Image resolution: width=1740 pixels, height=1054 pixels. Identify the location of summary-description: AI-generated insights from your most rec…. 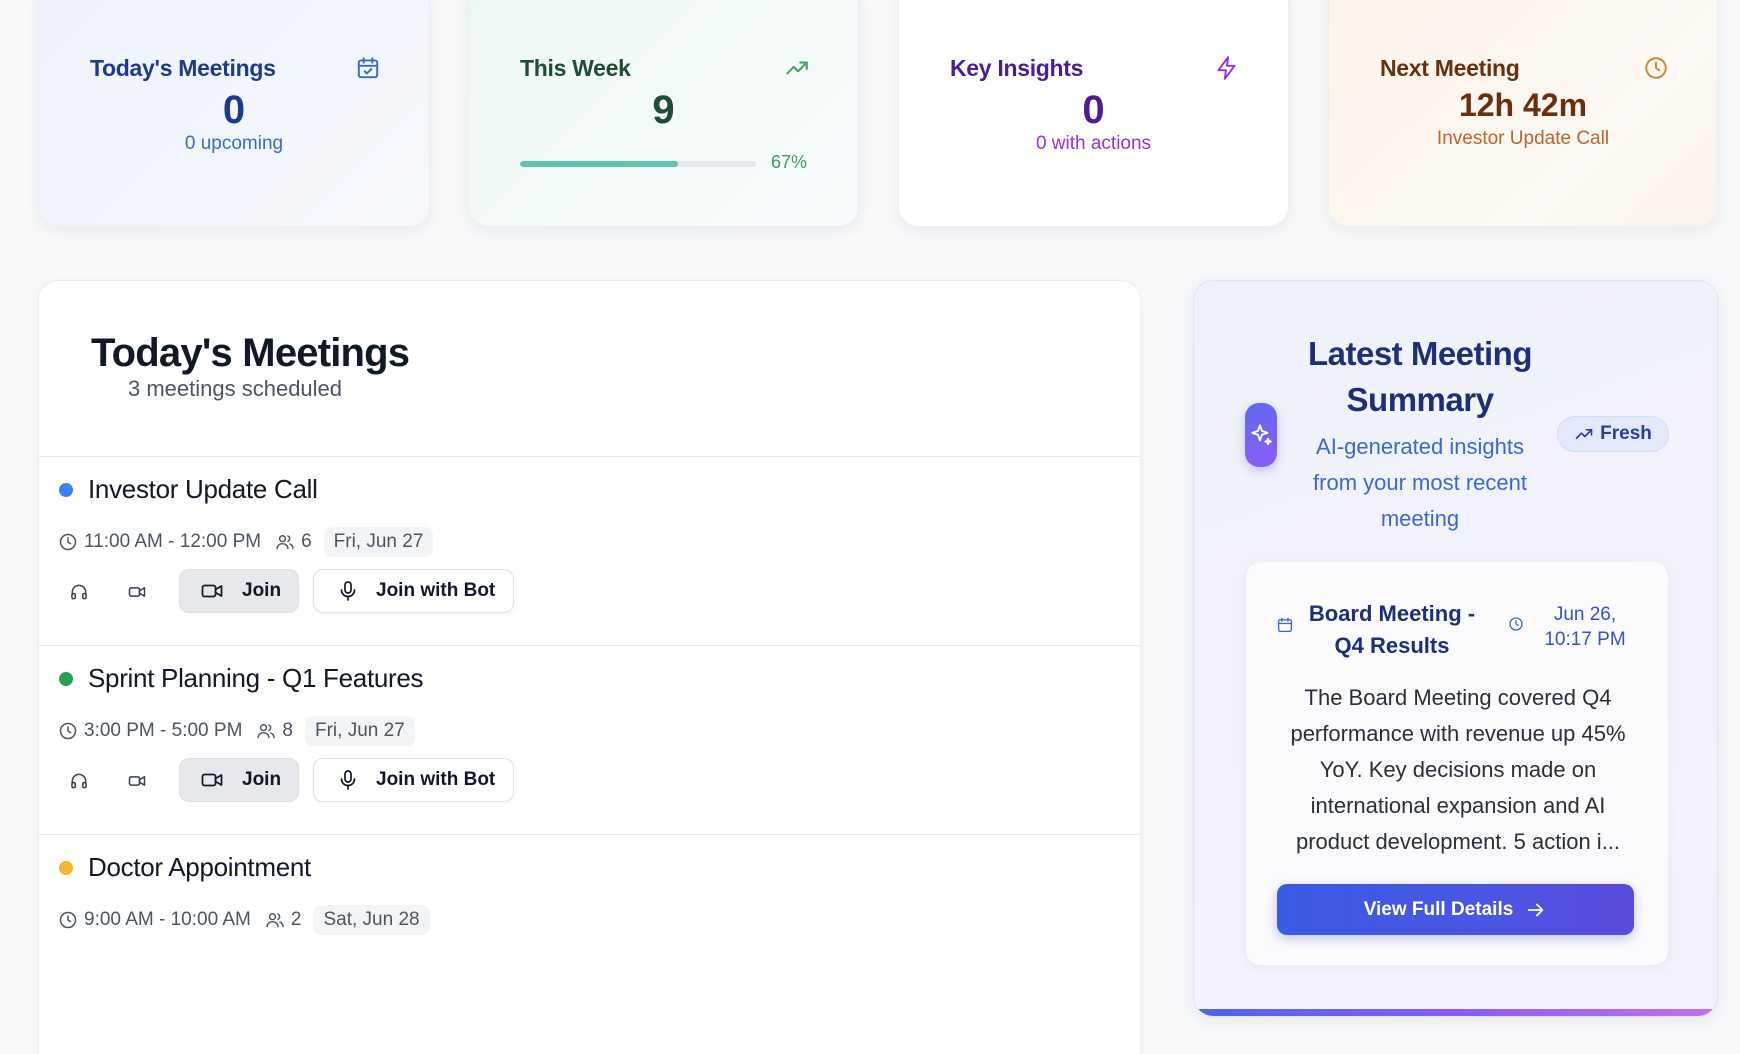
(1420, 482).